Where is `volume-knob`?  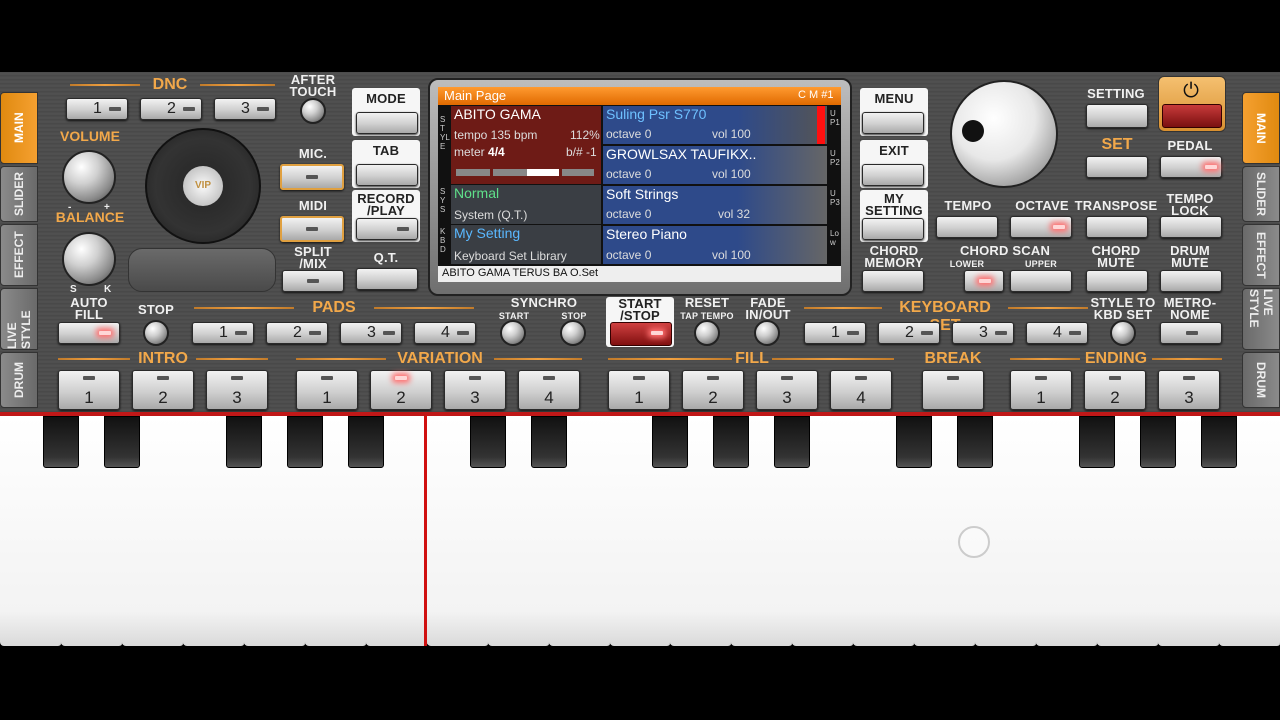 volume-knob is located at coordinates (89, 177).